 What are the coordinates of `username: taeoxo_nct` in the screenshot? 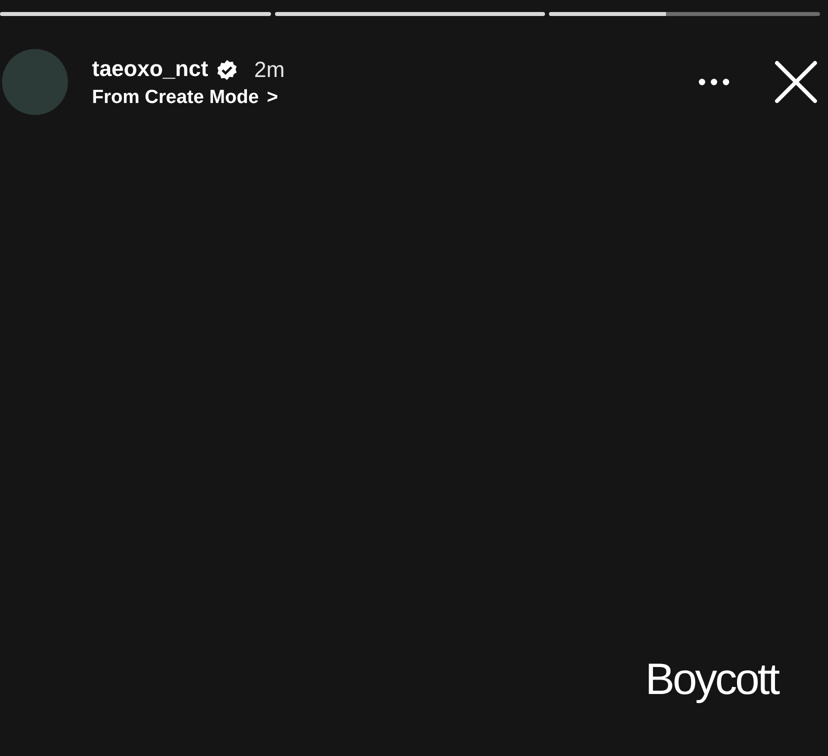 It's located at (150, 69).